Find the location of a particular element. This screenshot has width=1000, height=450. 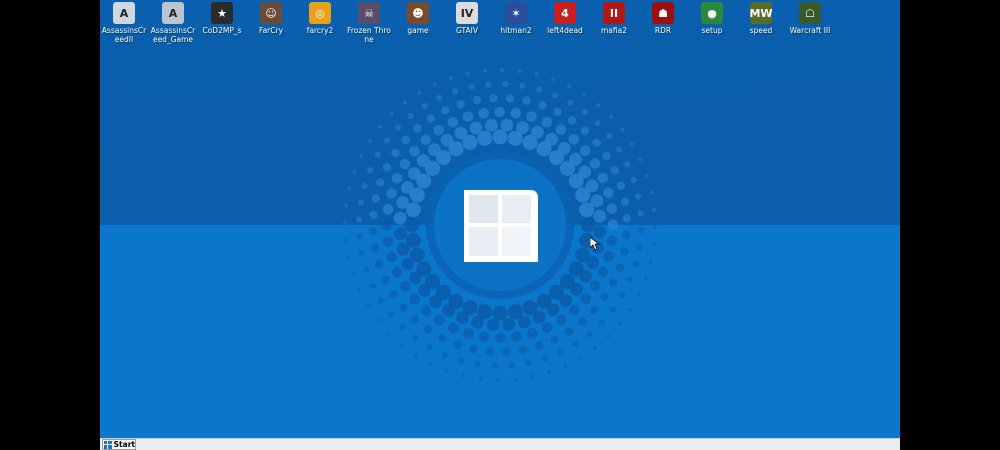

start-button: Start is located at coordinates (119, 444).